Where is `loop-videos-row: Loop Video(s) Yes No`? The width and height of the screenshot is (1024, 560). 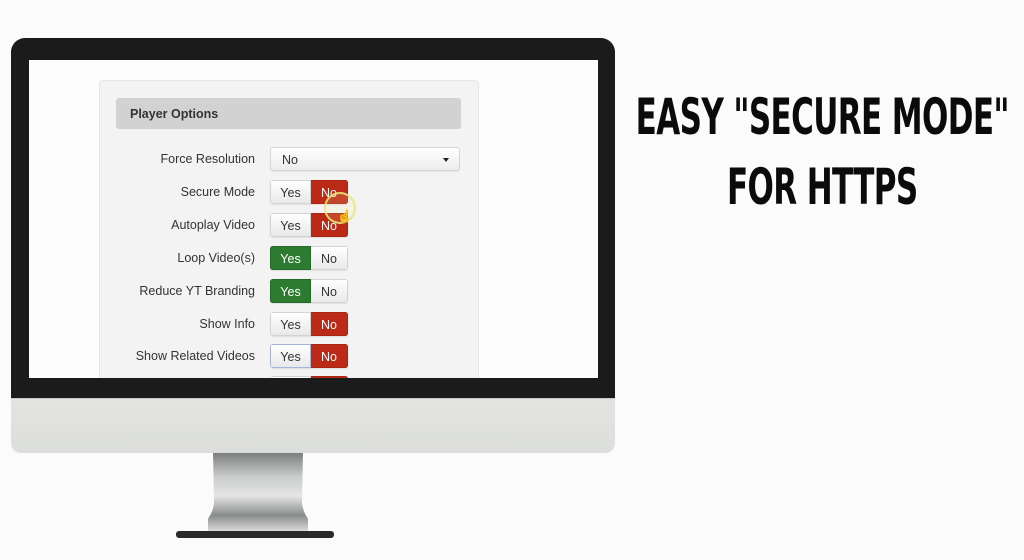
loop-videos-row: Loop Video(s) Yes No is located at coordinates (289, 259).